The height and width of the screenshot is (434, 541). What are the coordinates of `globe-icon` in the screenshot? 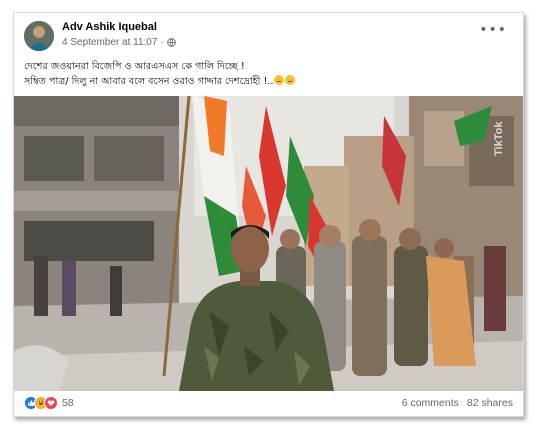 It's located at (171, 42).